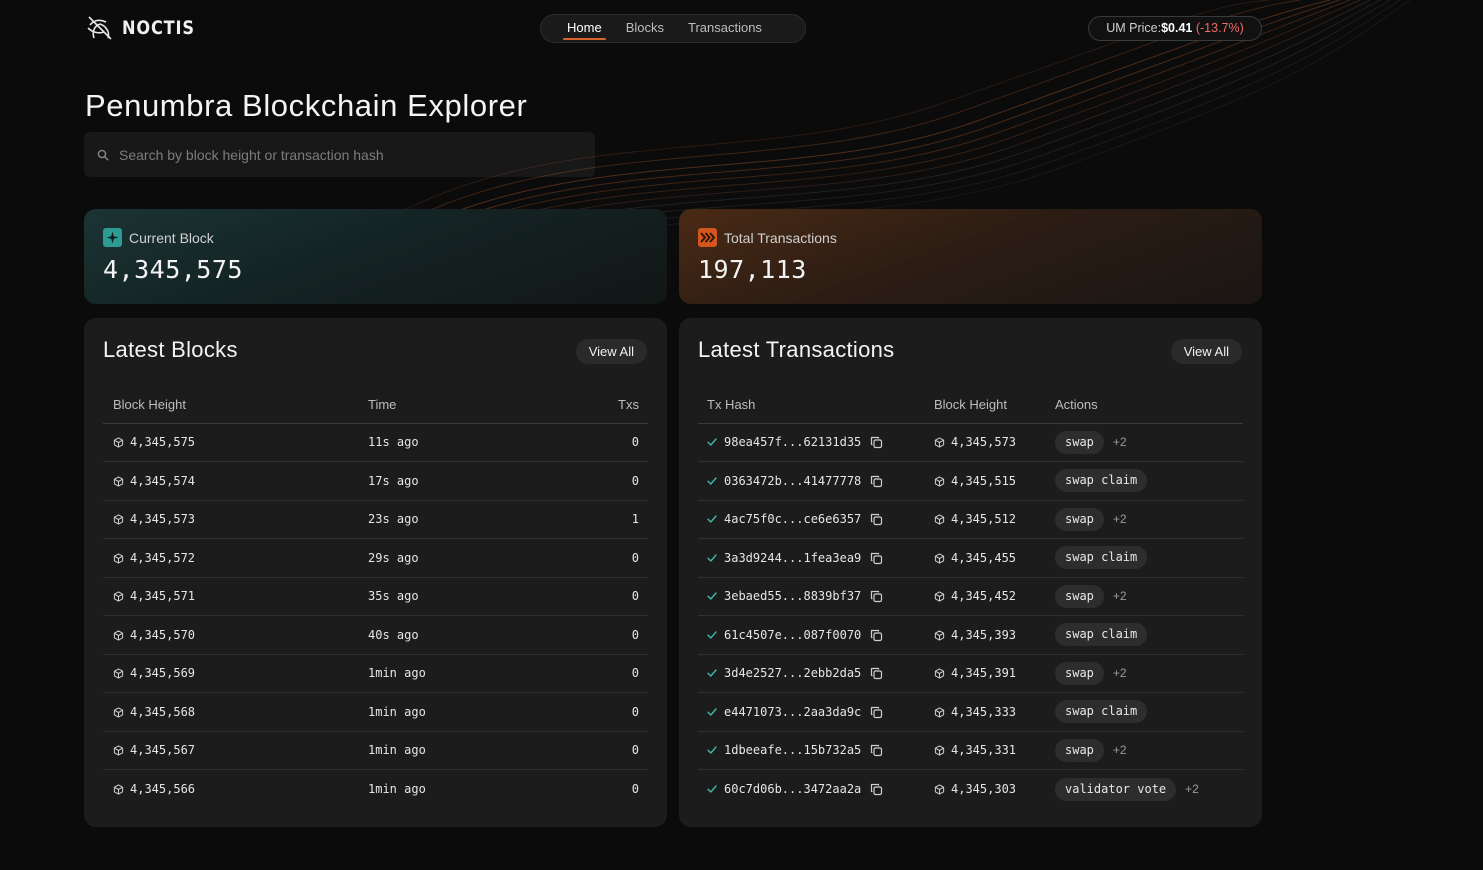 The height and width of the screenshot is (870, 1483). Describe the element at coordinates (792, 481) in the screenshot. I see `tx-hash-link: 0363472b...41477778` at that location.